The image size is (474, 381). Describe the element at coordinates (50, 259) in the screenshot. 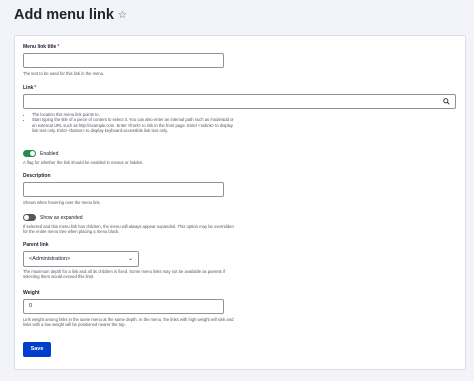

I see `parent-selected-value: <Administration>` at that location.